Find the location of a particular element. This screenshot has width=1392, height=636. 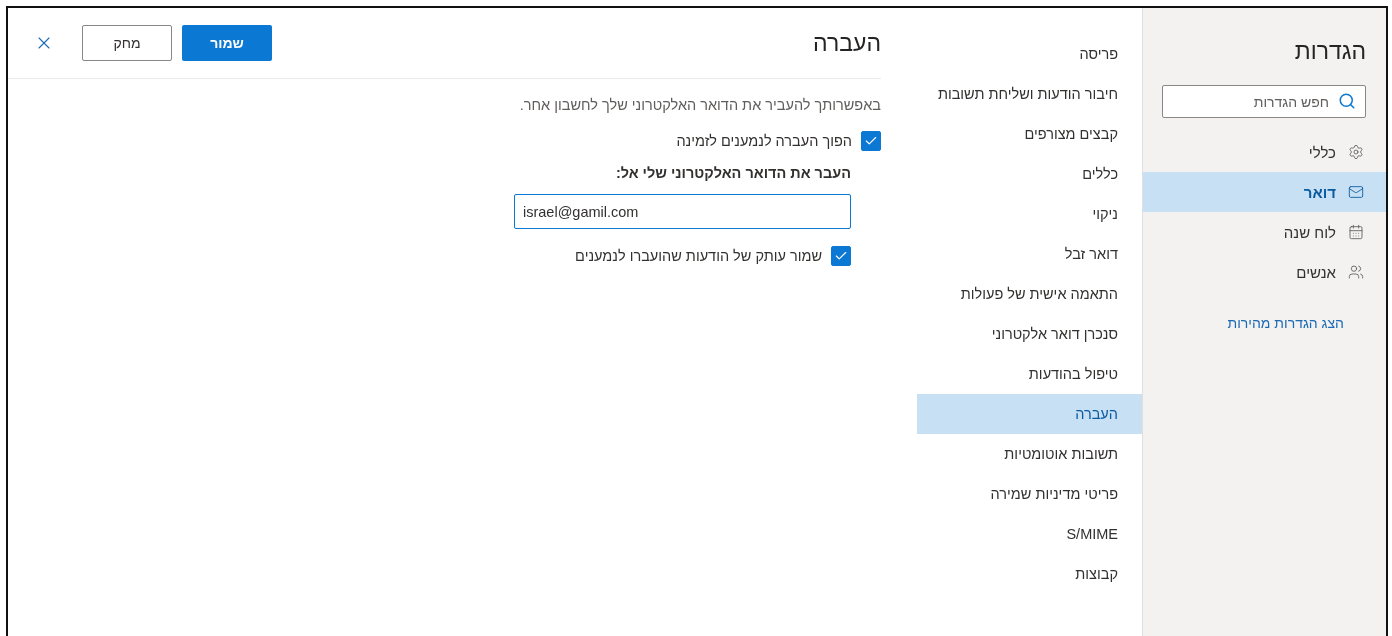

search-icon is located at coordinates (1347, 101).